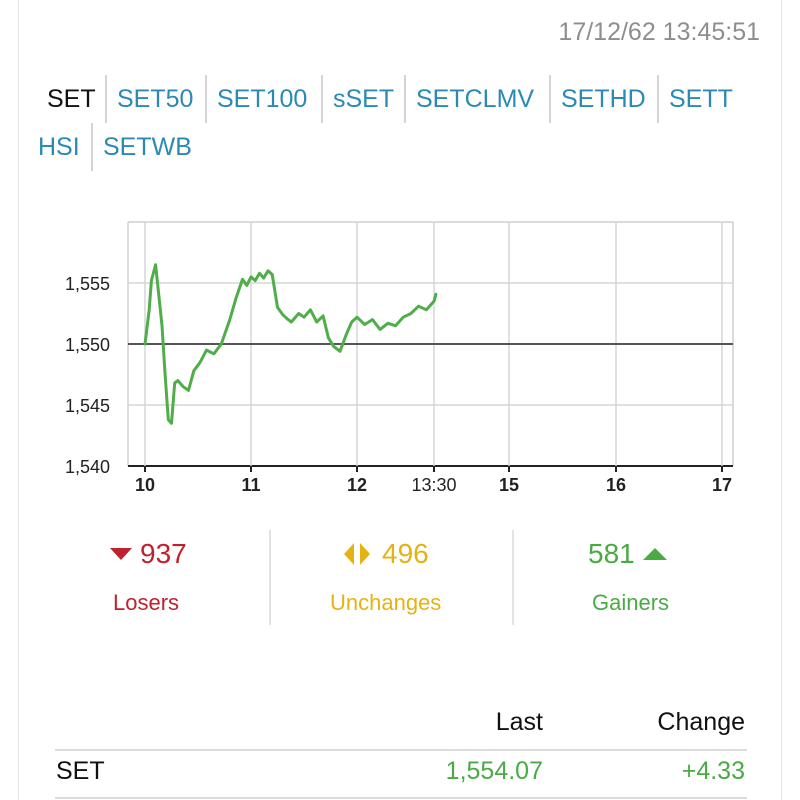  I want to click on y-tick-label: 1,545, so click(87, 406).